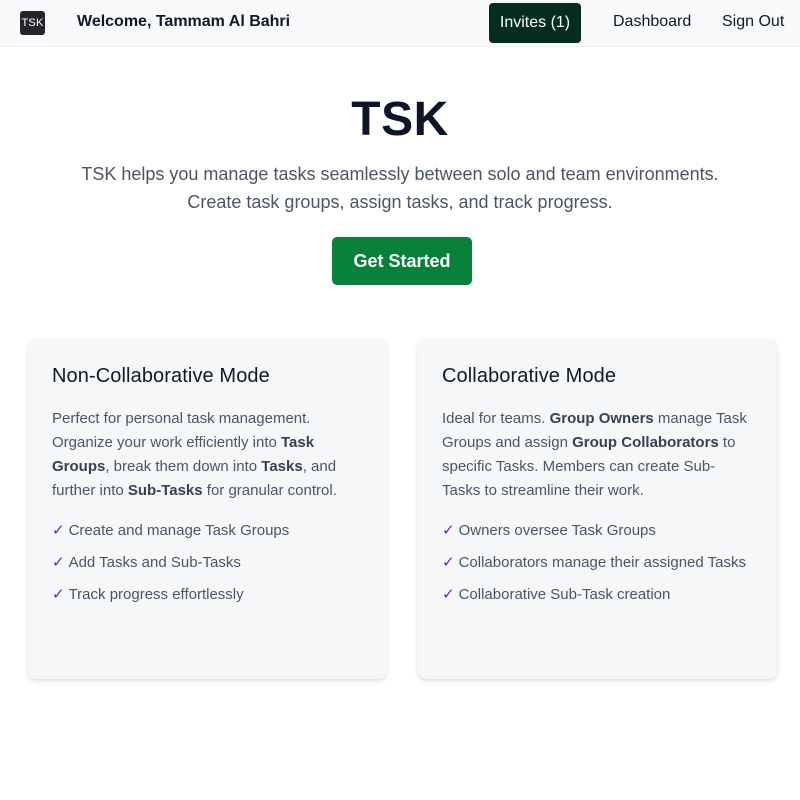 The image size is (800, 800). What do you see at coordinates (282, 466) in the screenshot?
I see `bold-term: Tasks` at bounding box center [282, 466].